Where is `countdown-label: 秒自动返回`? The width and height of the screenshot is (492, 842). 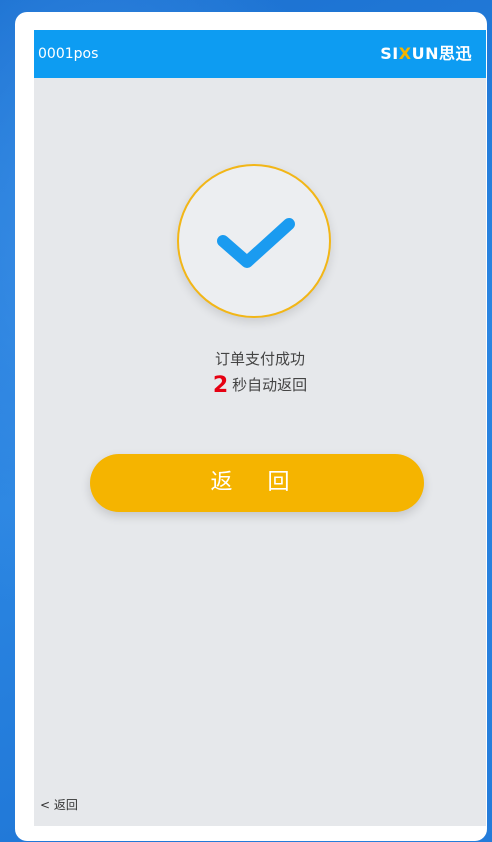 countdown-label: 秒自动返回 is located at coordinates (270, 385).